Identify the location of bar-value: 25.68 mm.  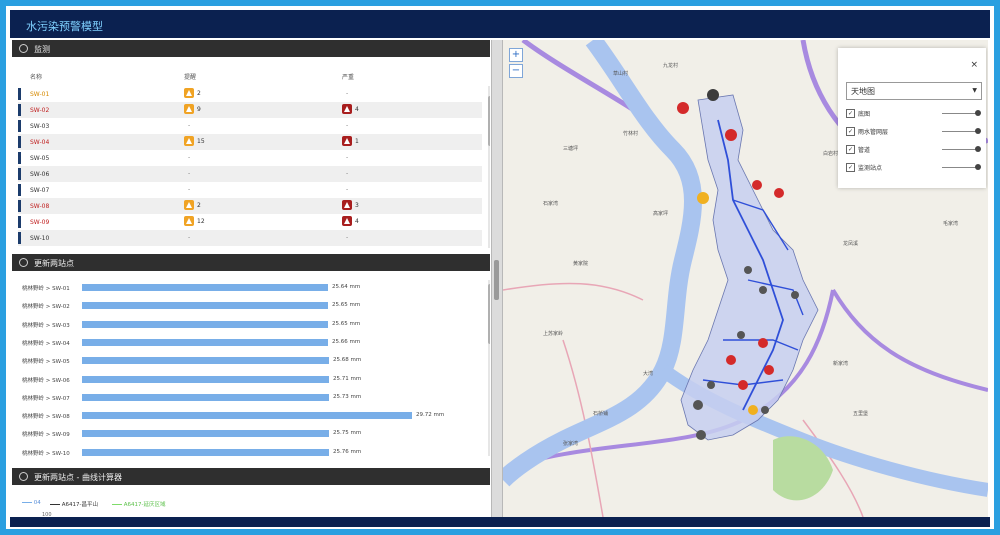
(347, 360).